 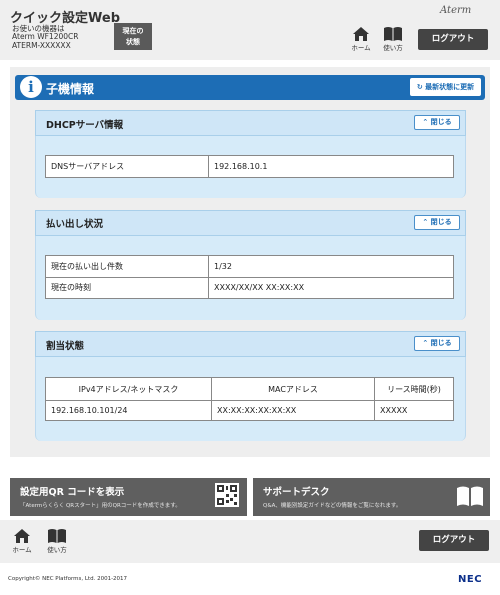 I want to click on refresh-icon: ↻, so click(x=419, y=87).